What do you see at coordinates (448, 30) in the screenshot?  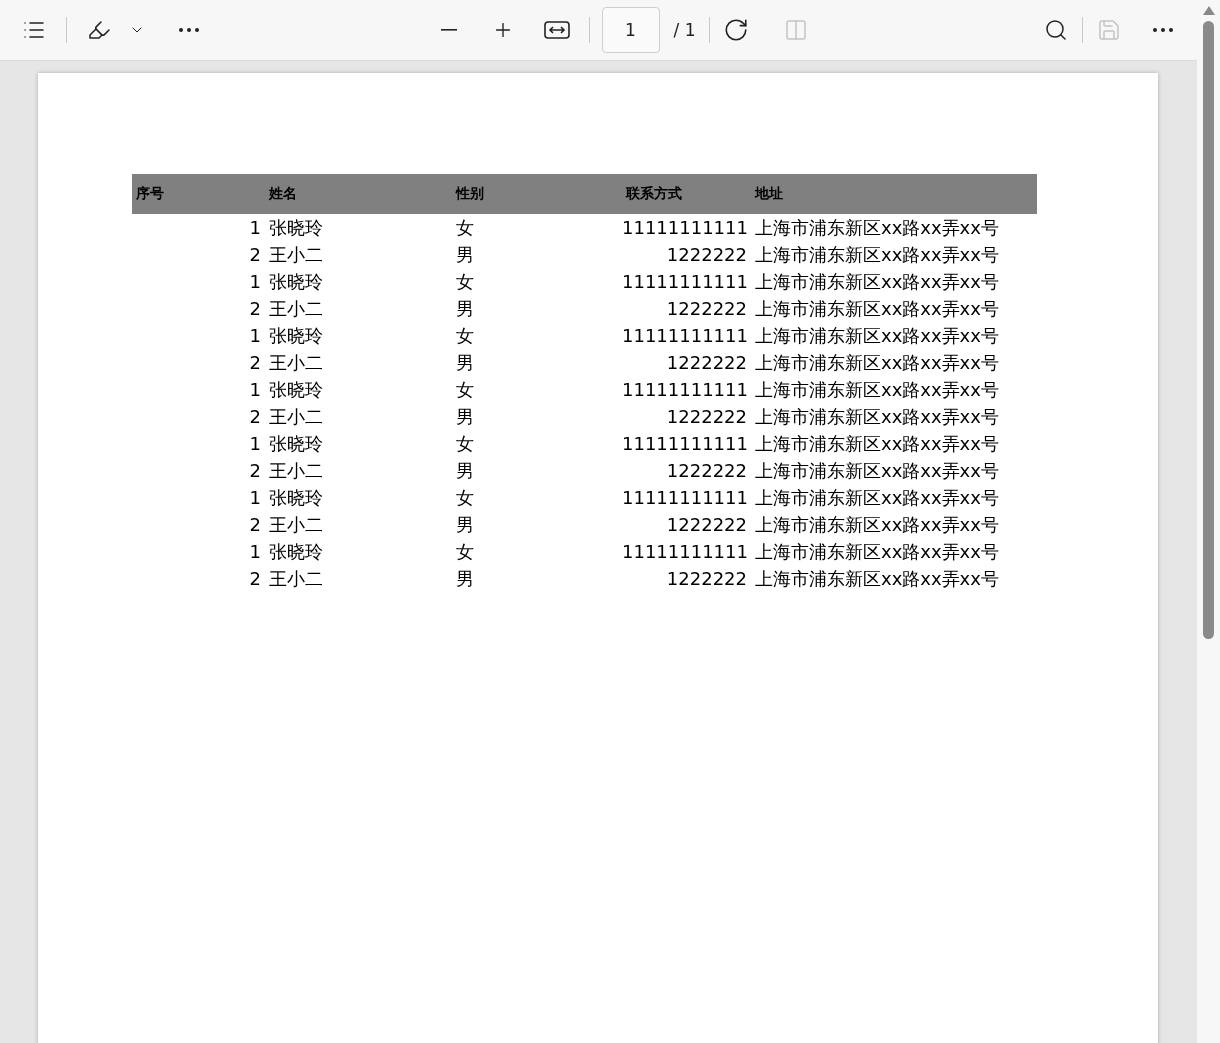 I see `minus-icon` at bounding box center [448, 30].